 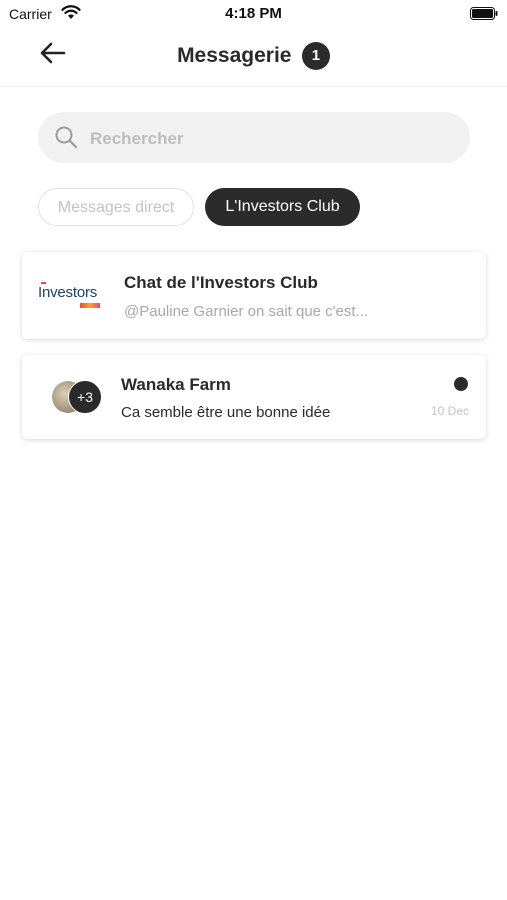 What do you see at coordinates (176, 384) in the screenshot?
I see `conversation-name: Wanaka Farm` at bounding box center [176, 384].